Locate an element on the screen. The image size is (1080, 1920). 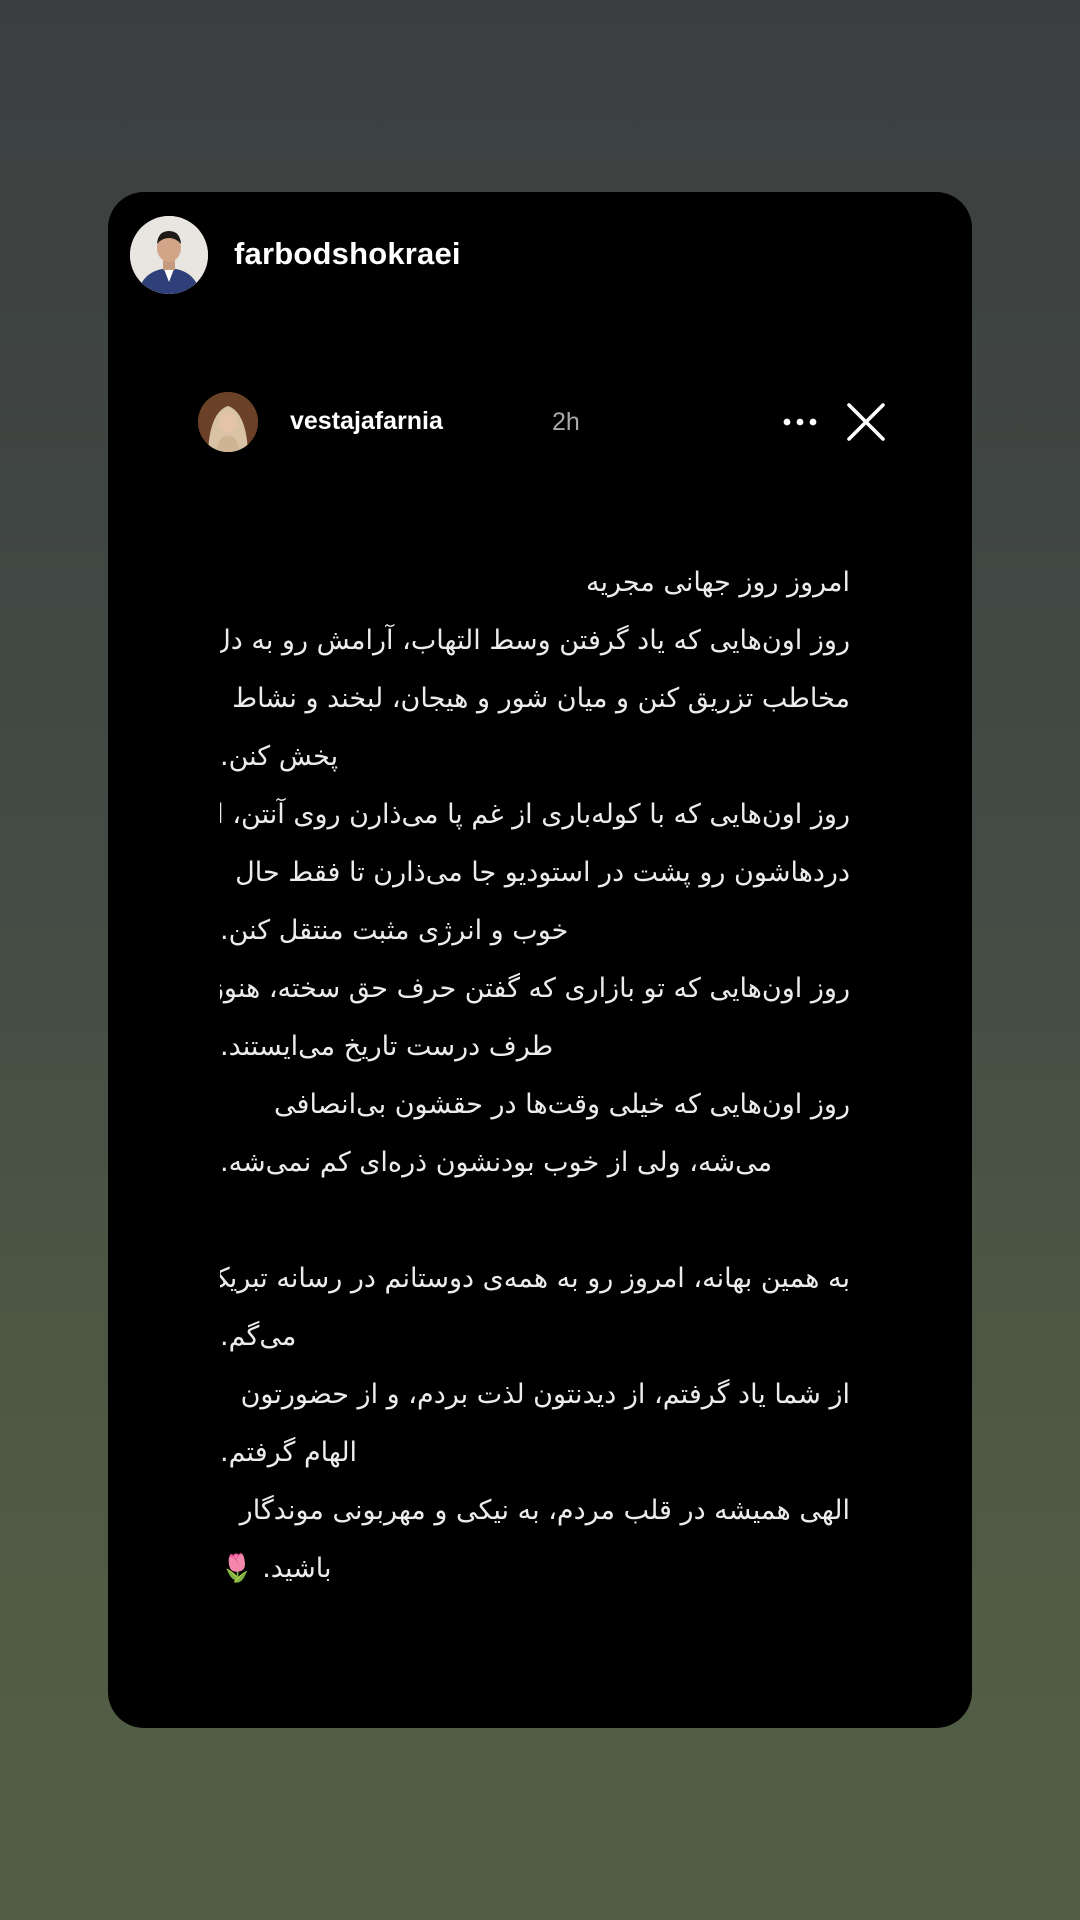
caption-line: باشید. 🌷 is located at coordinates (276, 1568).